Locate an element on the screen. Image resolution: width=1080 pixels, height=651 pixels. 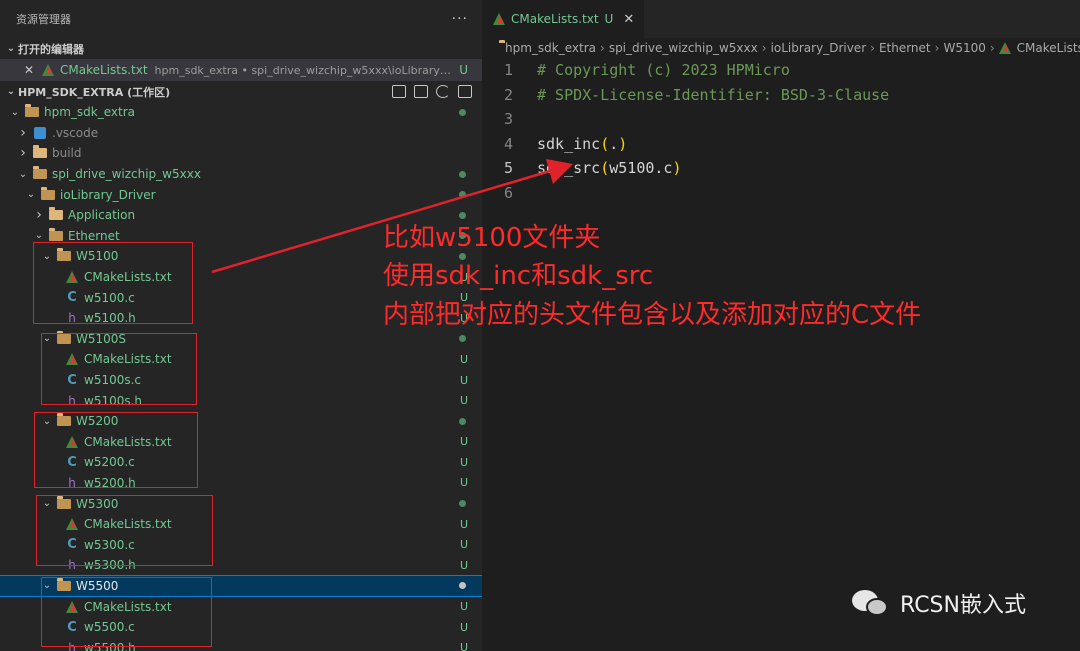
line-number: 4 is located at coordinates (508, 143).